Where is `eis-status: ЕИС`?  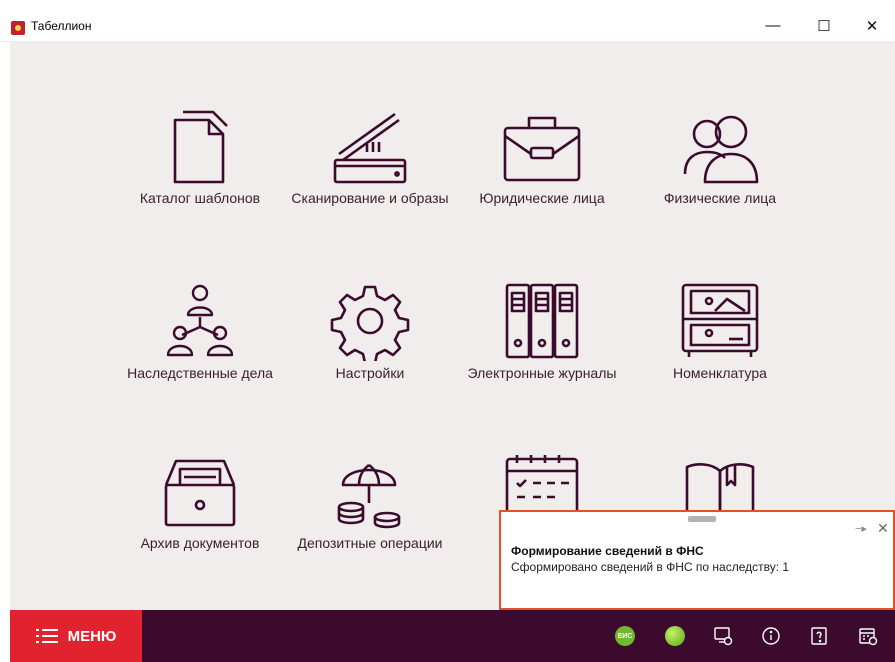
eis-status: ЕИС is located at coordinates (625, 636).